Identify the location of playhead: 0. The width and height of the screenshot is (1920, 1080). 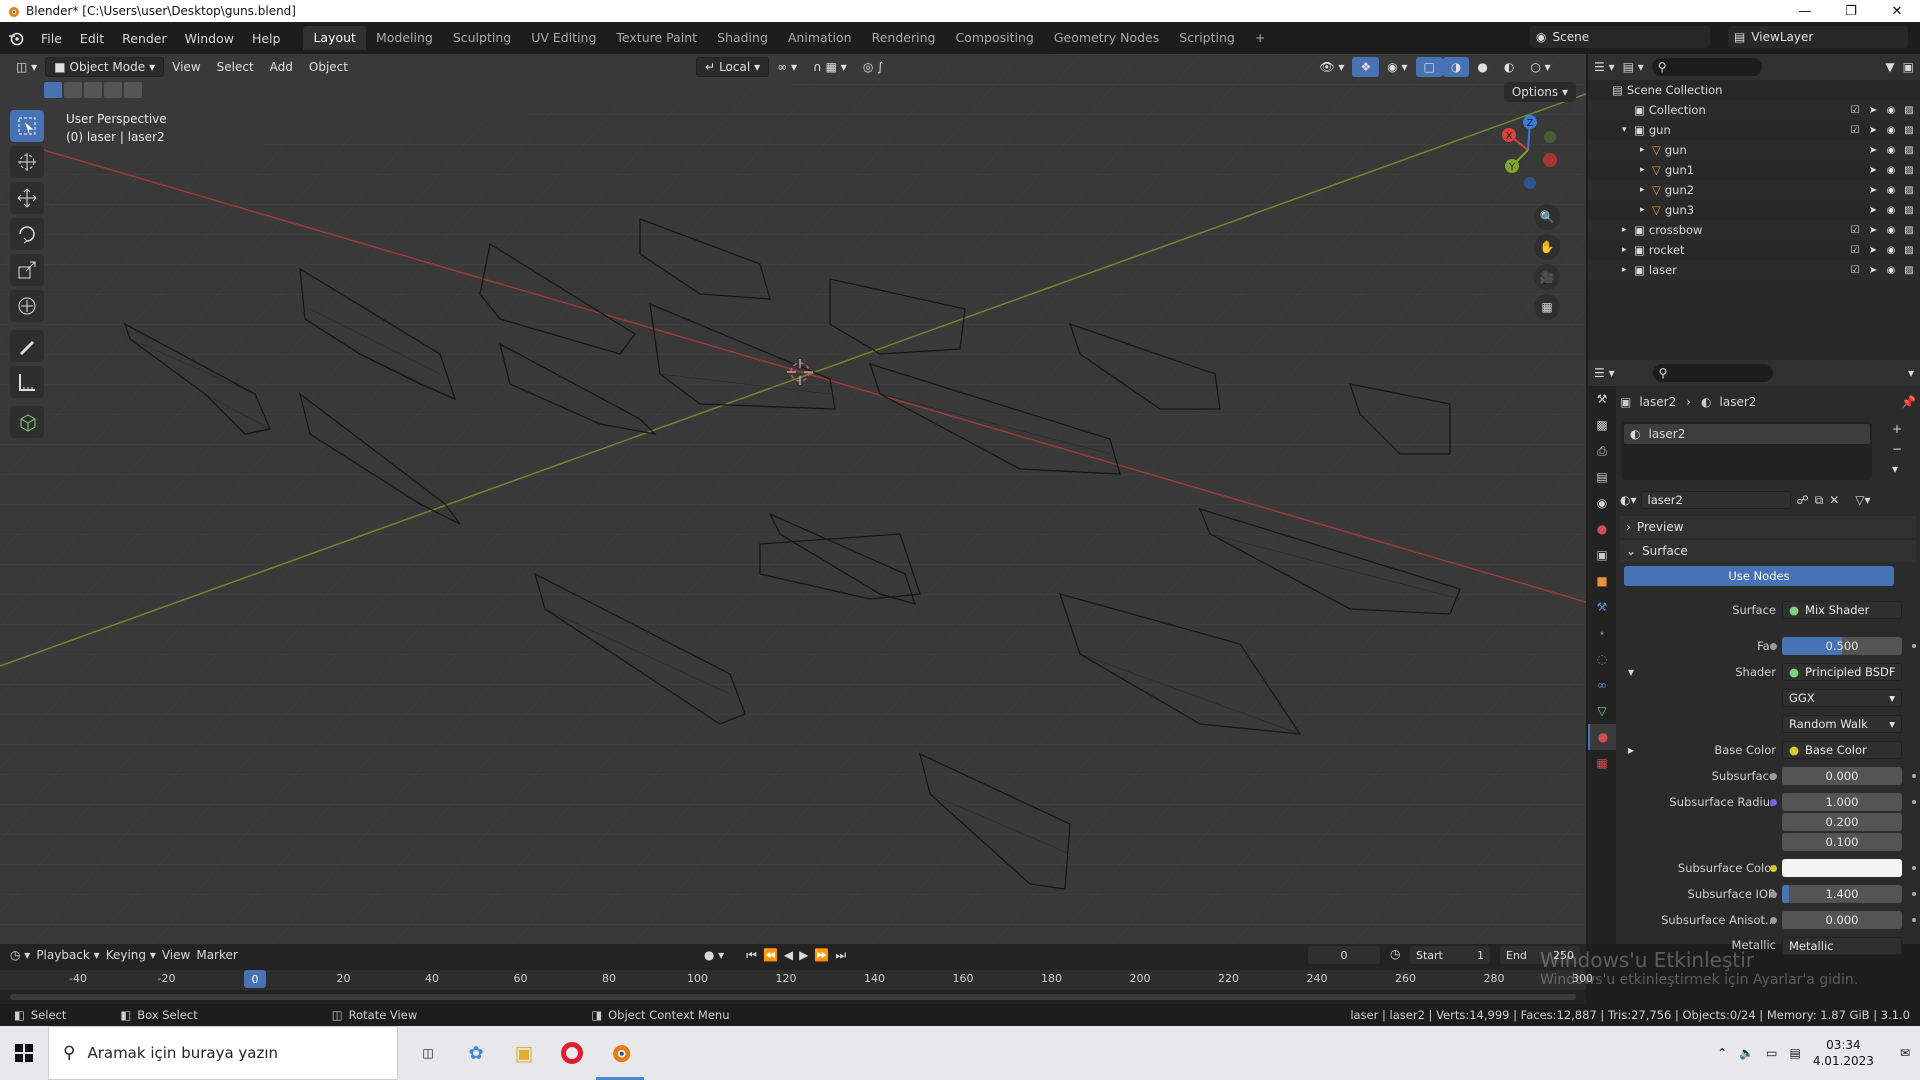
(255, 979).